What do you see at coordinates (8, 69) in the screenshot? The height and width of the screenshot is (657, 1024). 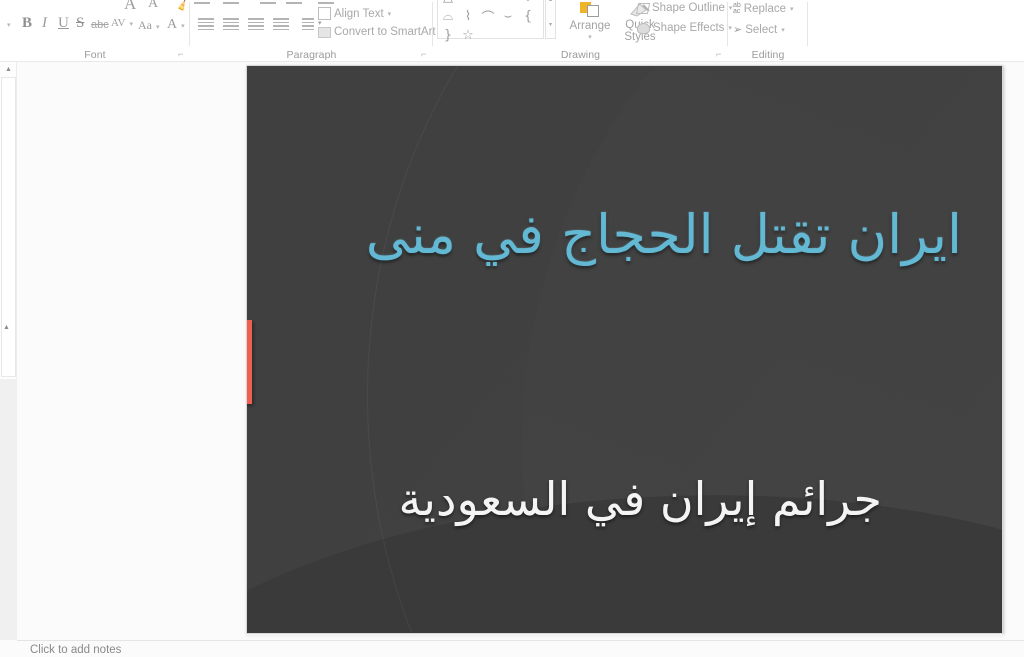 I see `scroll-up-arrow-icon: ▲` at bounding box center [8, 69].